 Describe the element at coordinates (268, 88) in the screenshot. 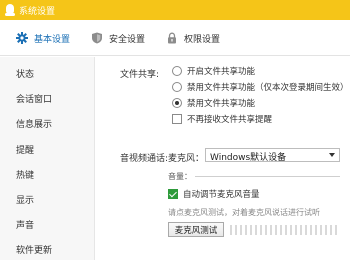

I see `option-label: 禁用文件共享功能（仅本次登录期间生效）` at that location.